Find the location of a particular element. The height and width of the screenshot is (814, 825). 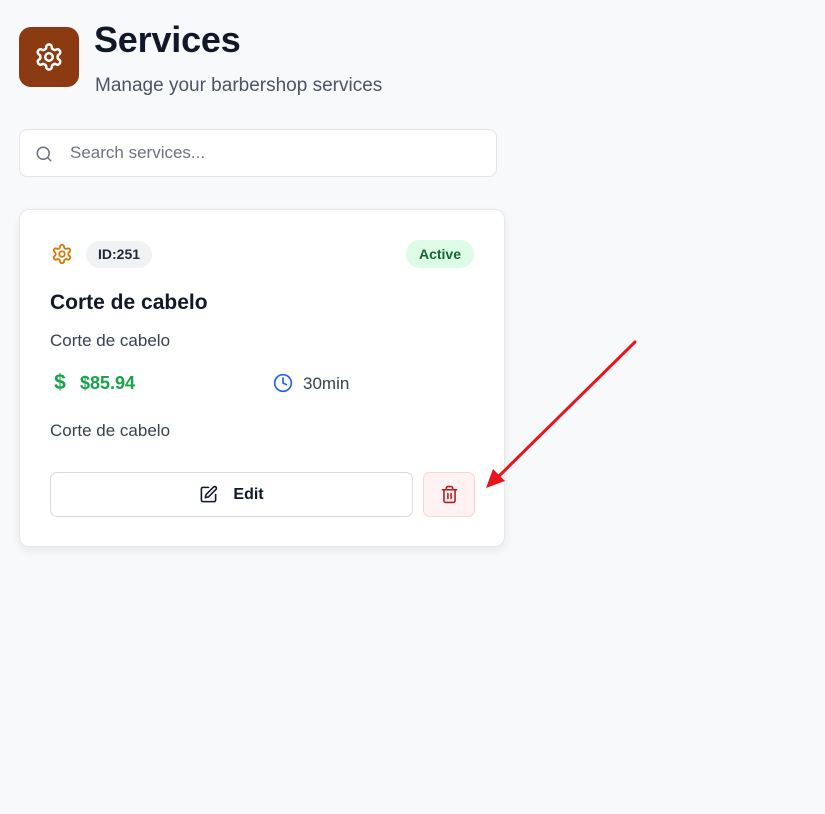

search-box is located at coordinates (258, 153).